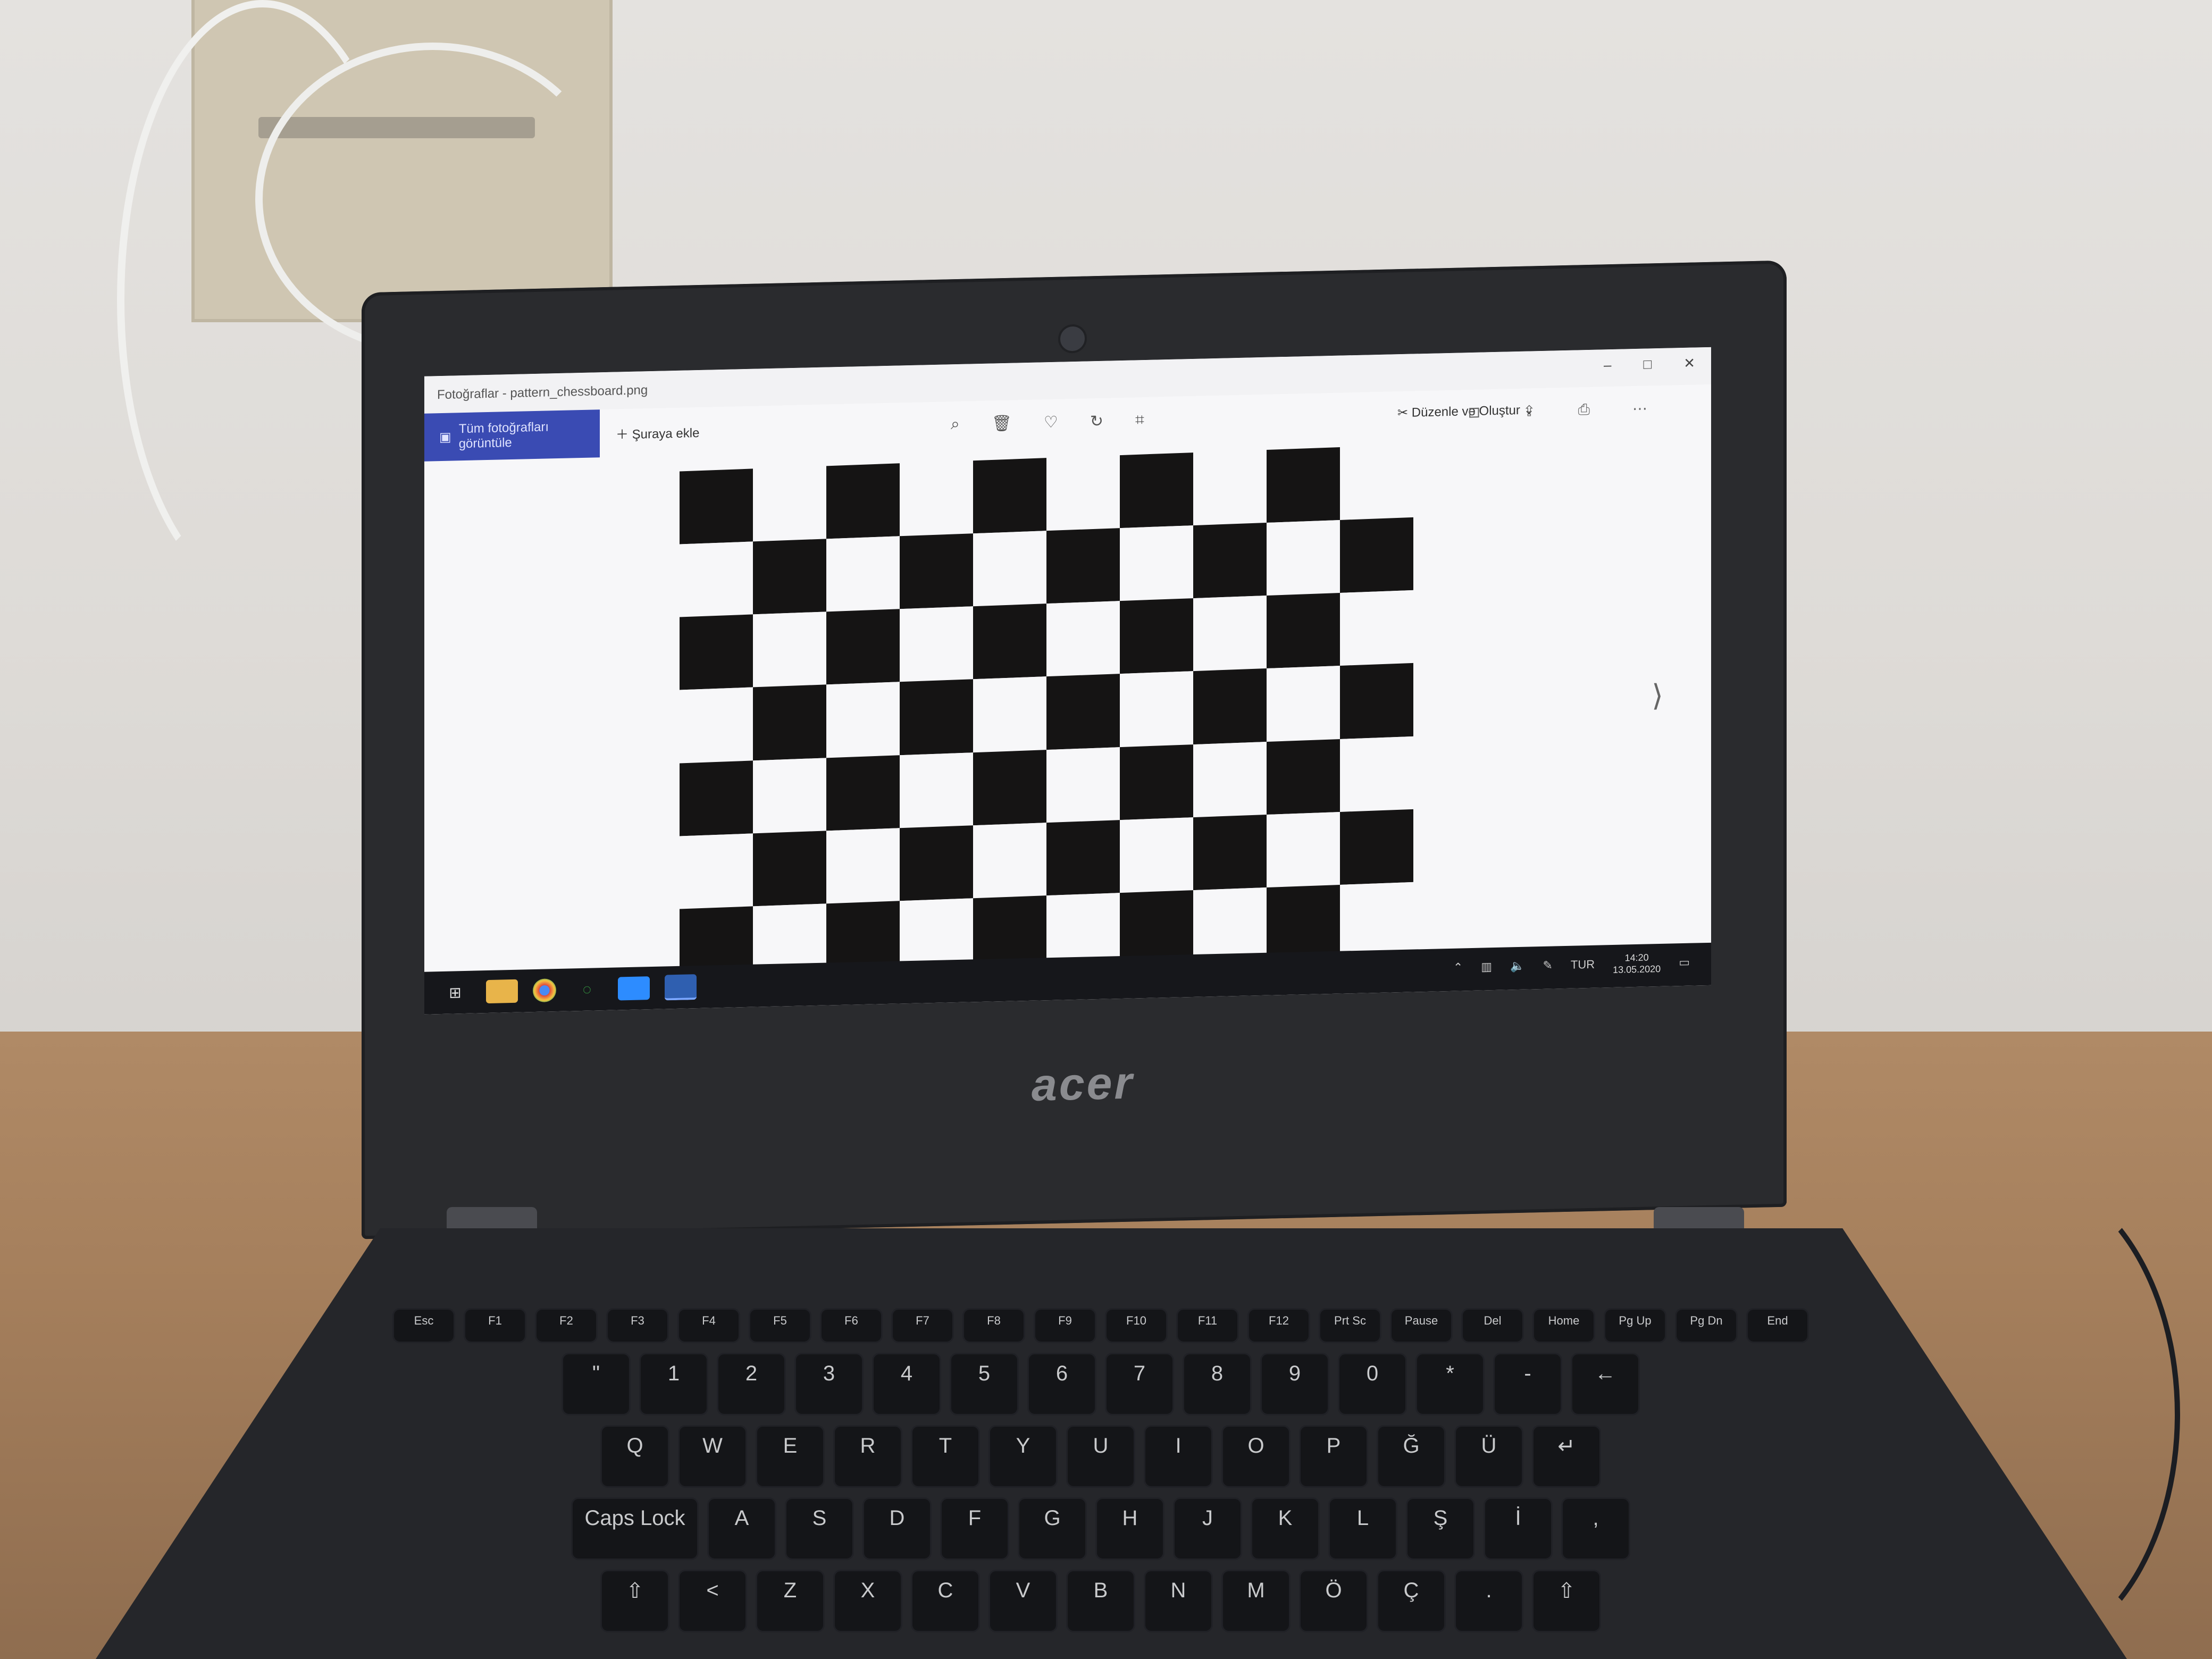 The height and width of the screenshot is (1659, 2212). What do you see at coordinates (455, 992) in the screenshot?
I see `windows-start-icon: ⊞` at bounding box center [455, 992].